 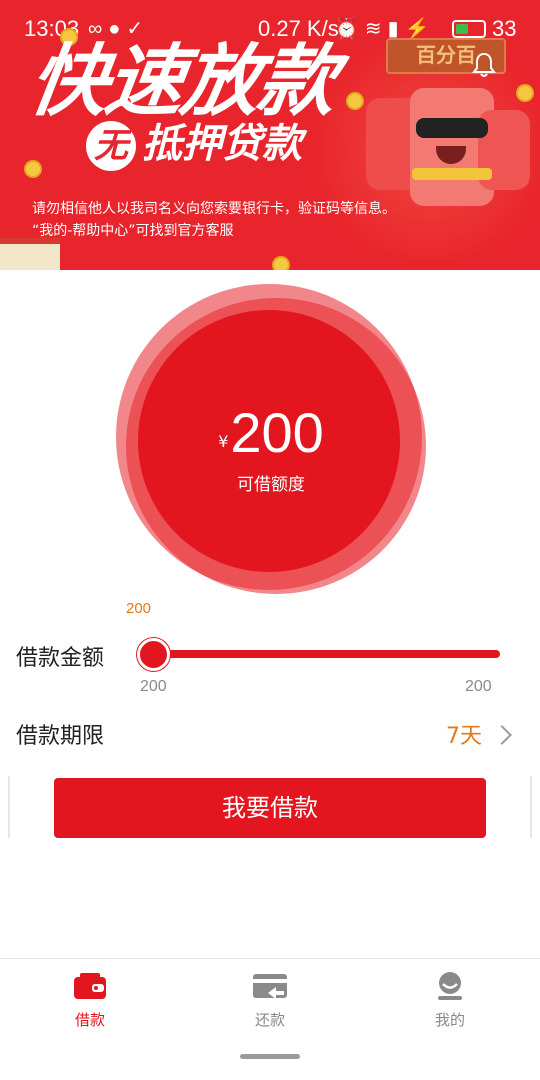 I want to click on profile-icon, so click(x=450, y=986).